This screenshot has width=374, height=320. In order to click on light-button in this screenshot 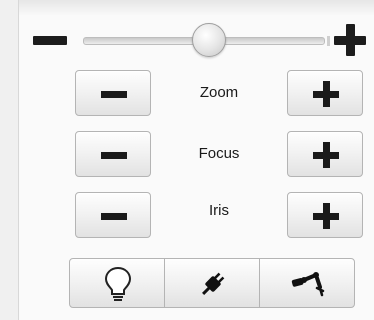, I will do `click(117, 283)`.